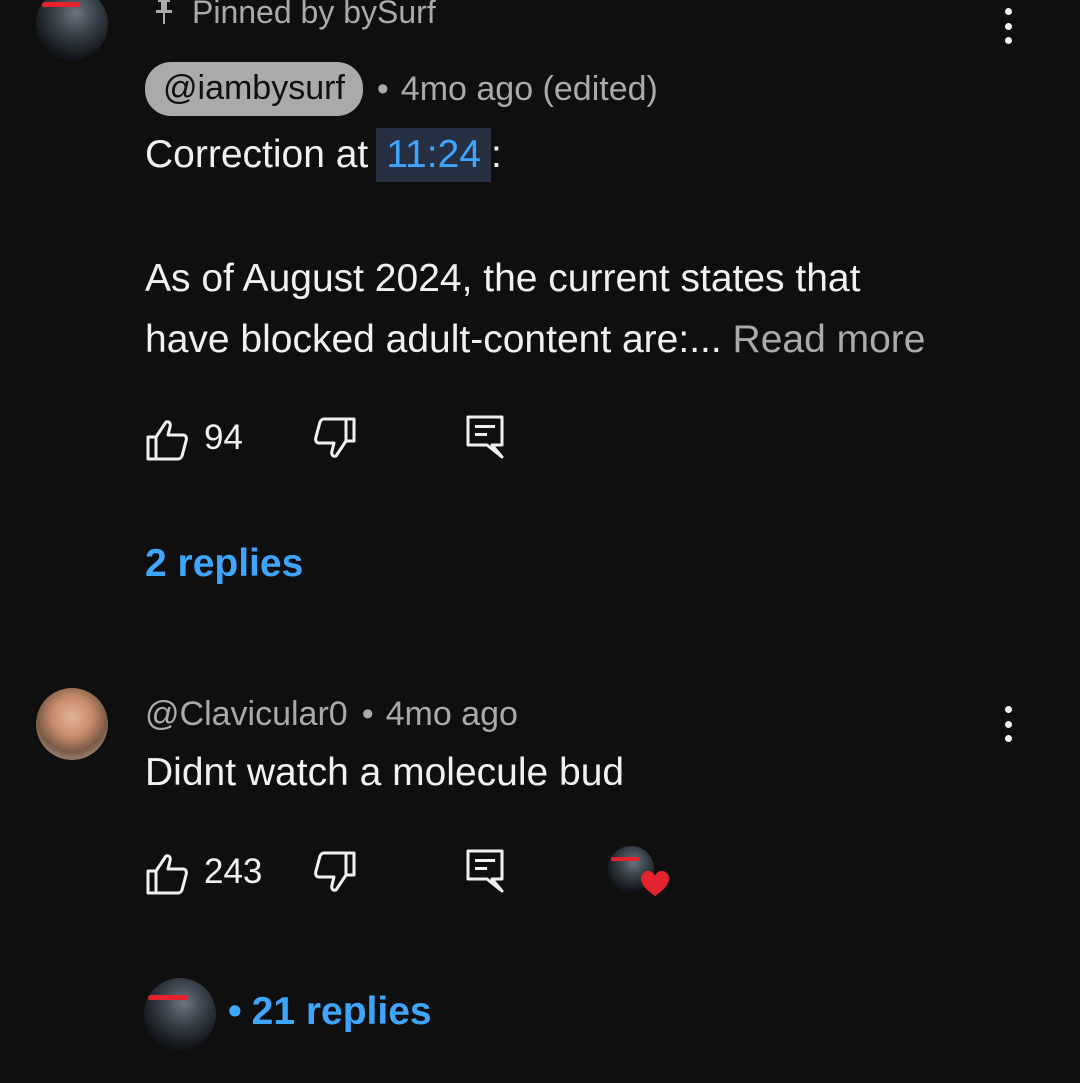  I want to click on pinned-label-row: Pinned by bySurf, so click(294, 16).